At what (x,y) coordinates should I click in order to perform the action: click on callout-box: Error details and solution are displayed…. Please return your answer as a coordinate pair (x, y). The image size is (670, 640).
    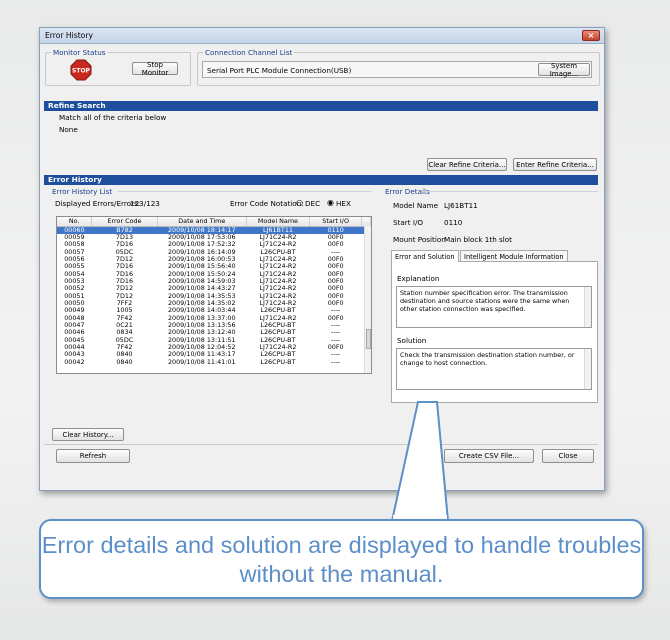
    Looking at the image, I should click on (341, 559).